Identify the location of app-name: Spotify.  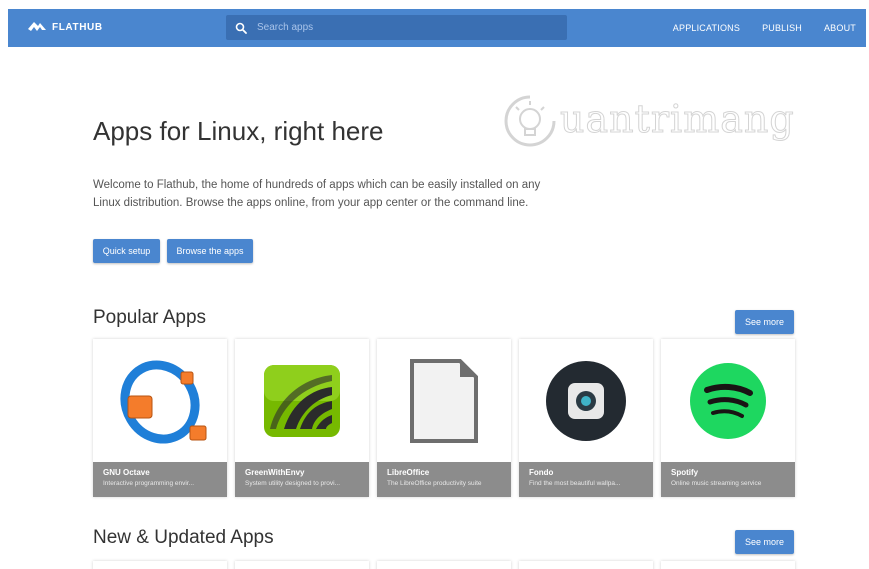
(685, 472).